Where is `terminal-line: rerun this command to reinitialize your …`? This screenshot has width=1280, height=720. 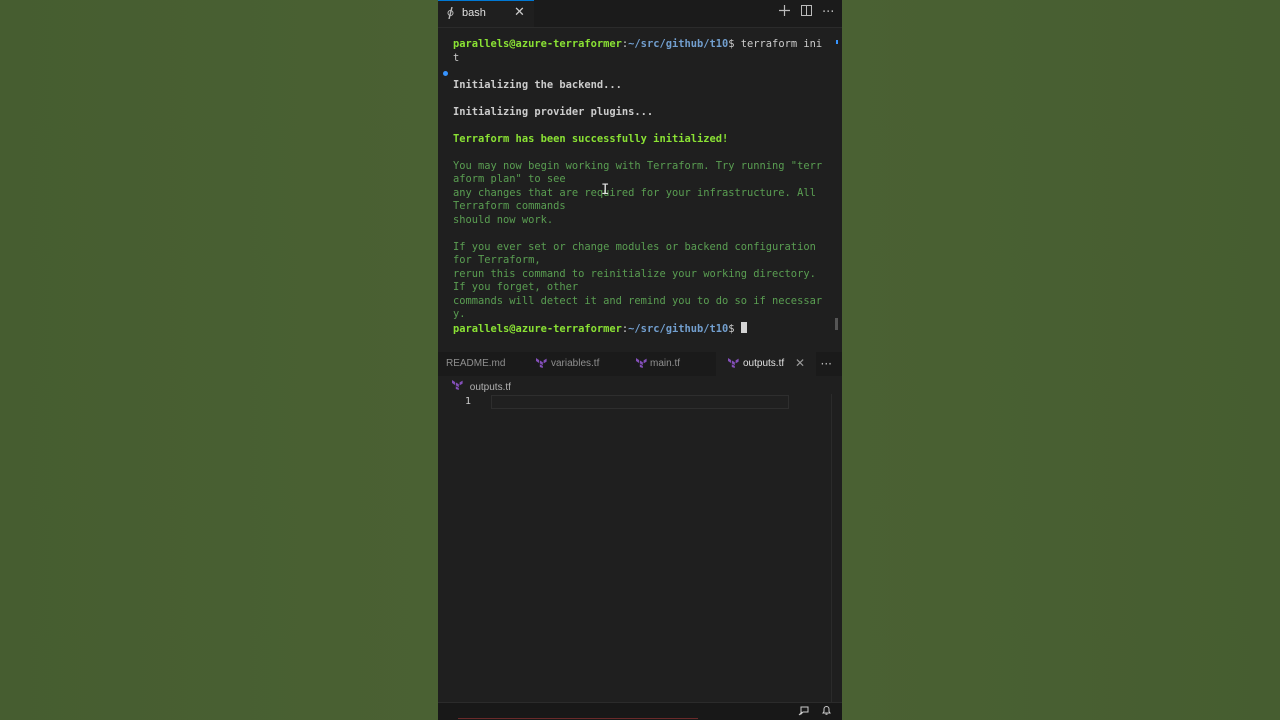 terminal-line: rerun this command to reinitialize your … is located at coordinates (634, 273).